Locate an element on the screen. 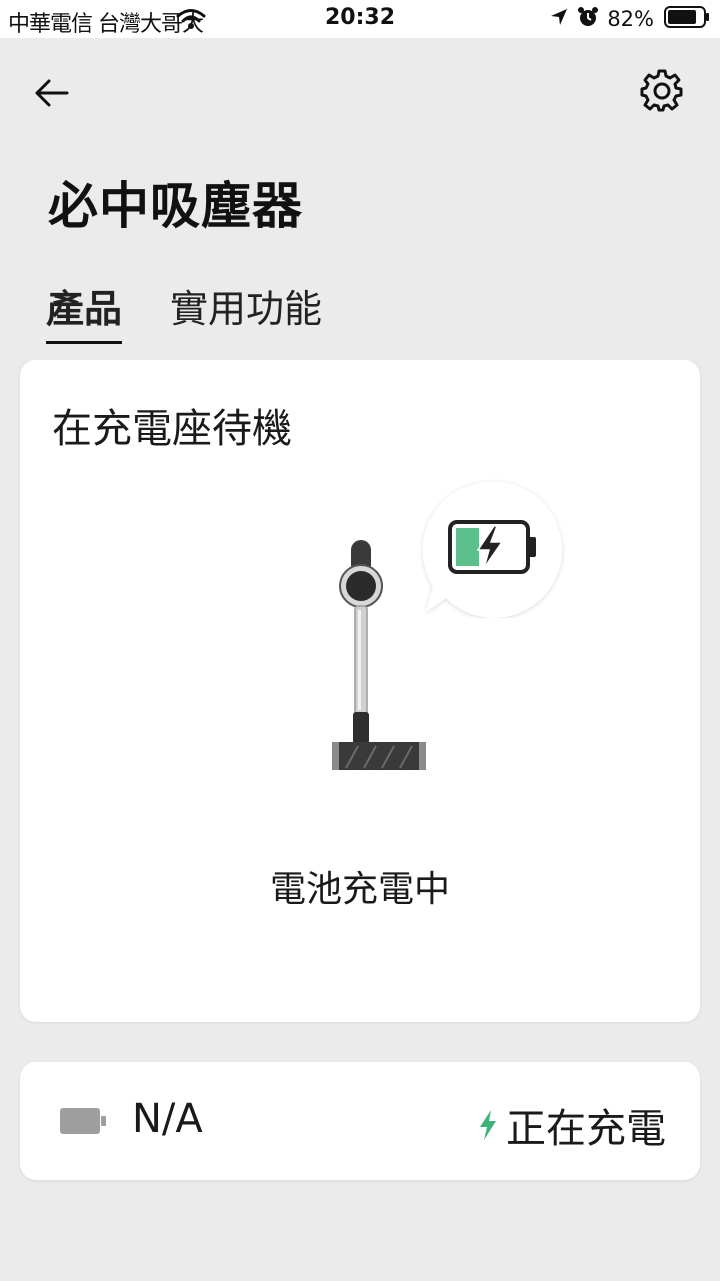 This screenshot has width=720, height=1281. battery-percent: 82% is located at coordinates (630, 19).